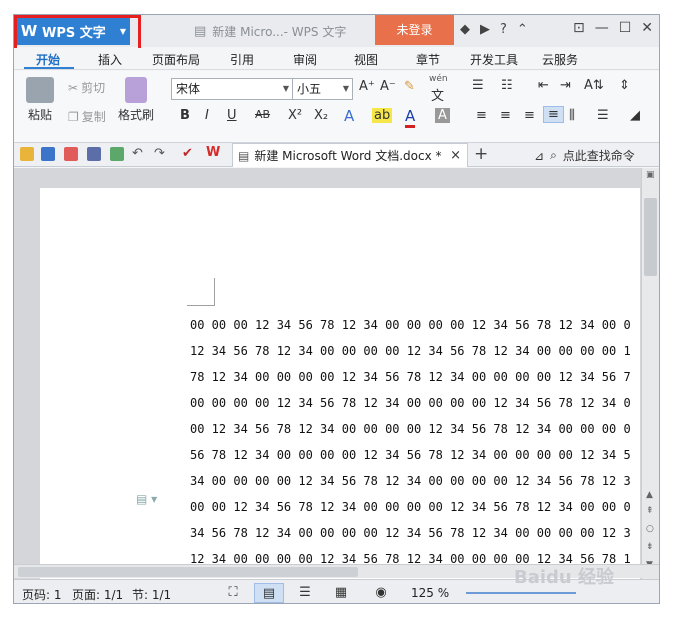  I want to click on custom-toolbar-icon: ✔, so click(187, 153).